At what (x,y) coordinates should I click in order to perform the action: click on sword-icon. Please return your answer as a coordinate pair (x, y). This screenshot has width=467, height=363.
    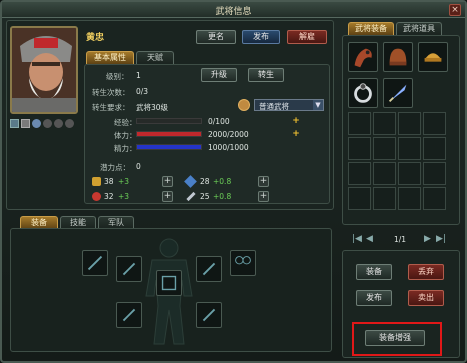
    Looking at the image, I should click on (14, 123).